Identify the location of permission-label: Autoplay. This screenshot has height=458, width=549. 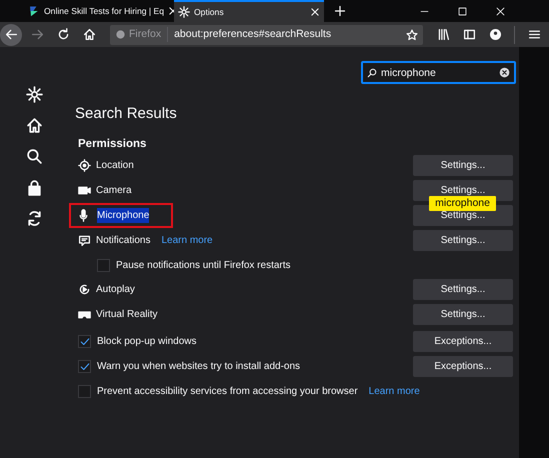
(115, 290).